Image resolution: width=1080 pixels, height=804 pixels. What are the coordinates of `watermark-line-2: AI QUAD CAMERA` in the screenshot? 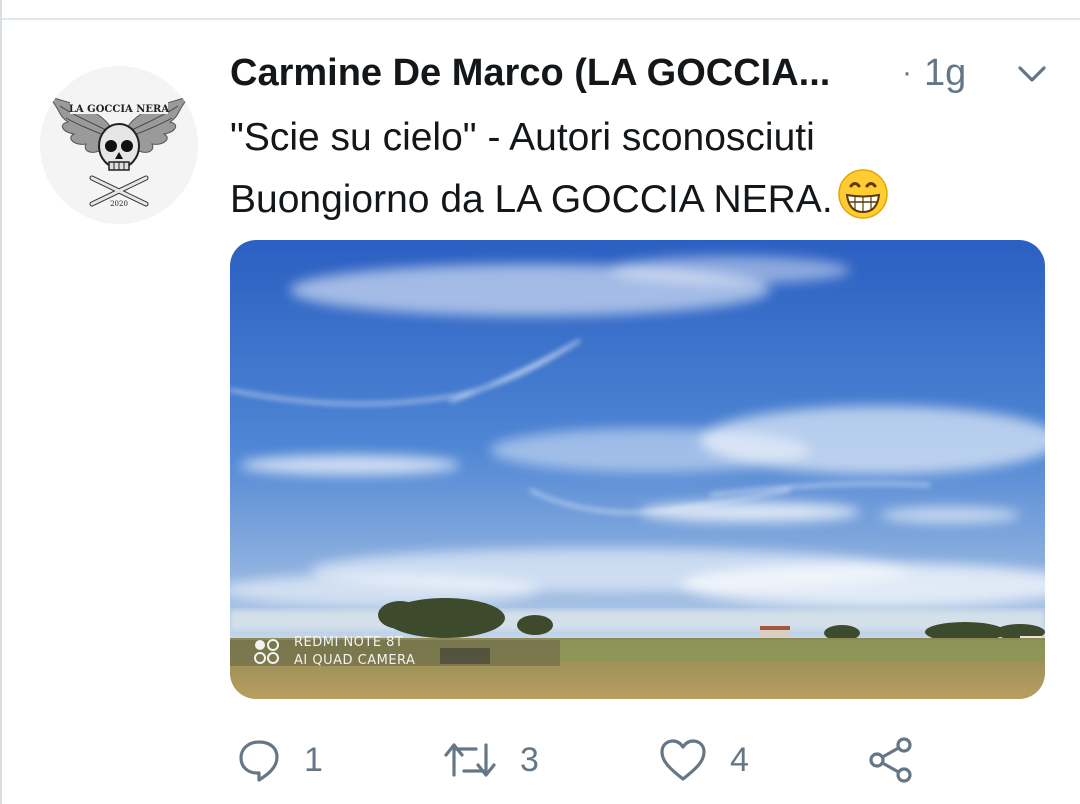 It's located at (355, 660).